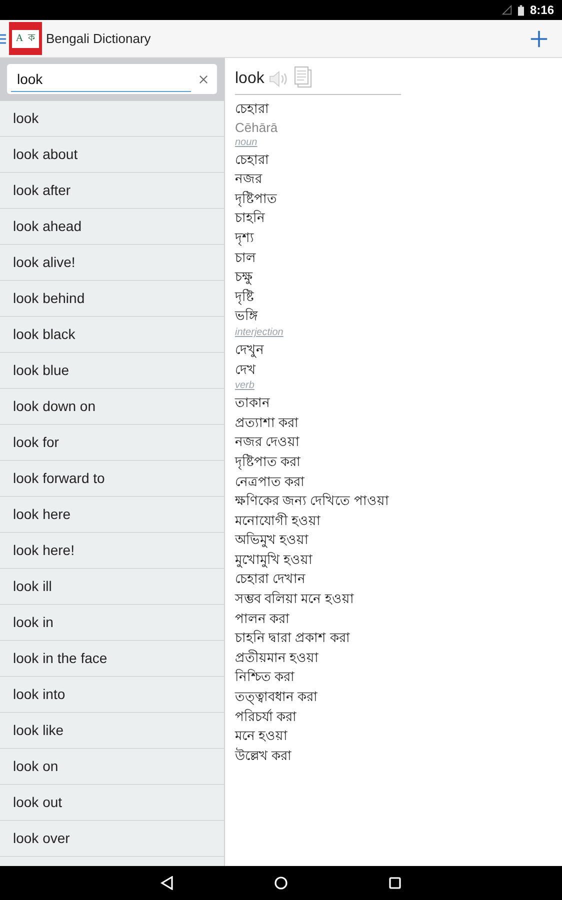 Image resolution: width=562 pixels, height=900 pixels. What do you see at coordinates (267, 442) in the screenshot?
I see `meaning: নজর দেওয়া` at bounding box center [267, 442].